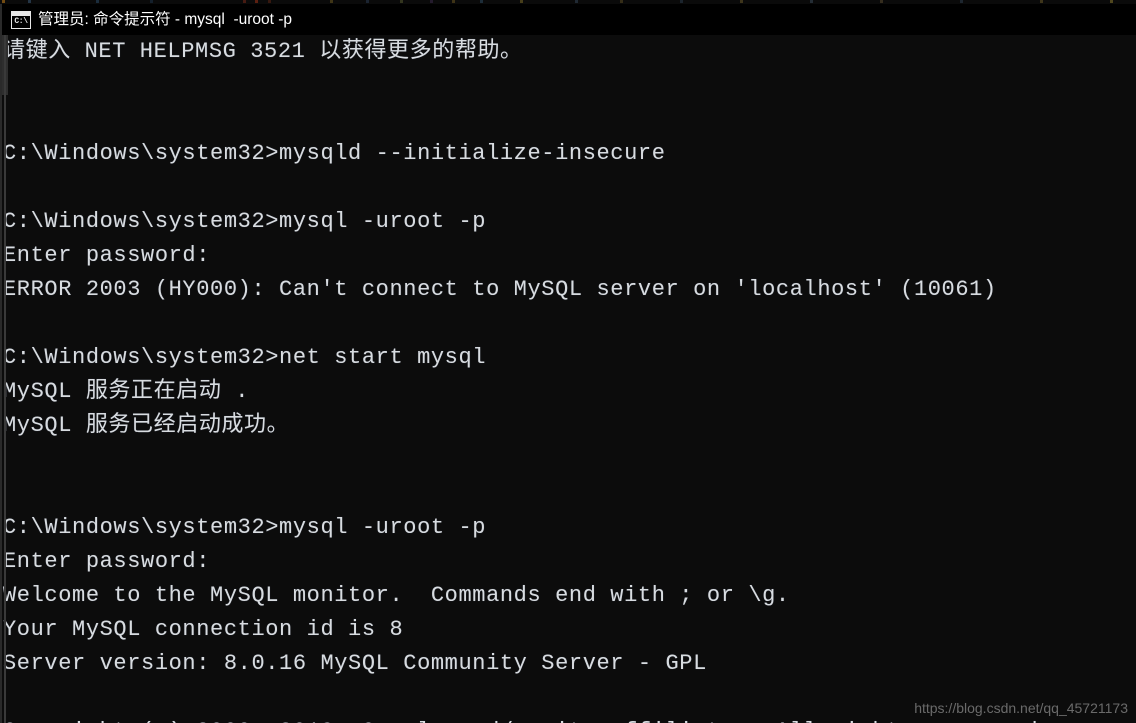 Image resolution: width=1136 pixels, height=723 pixels. I want to click on console-line: 请键入 NET HELPMSG 3521 以获得更多的帮助。, so click(263, 51).